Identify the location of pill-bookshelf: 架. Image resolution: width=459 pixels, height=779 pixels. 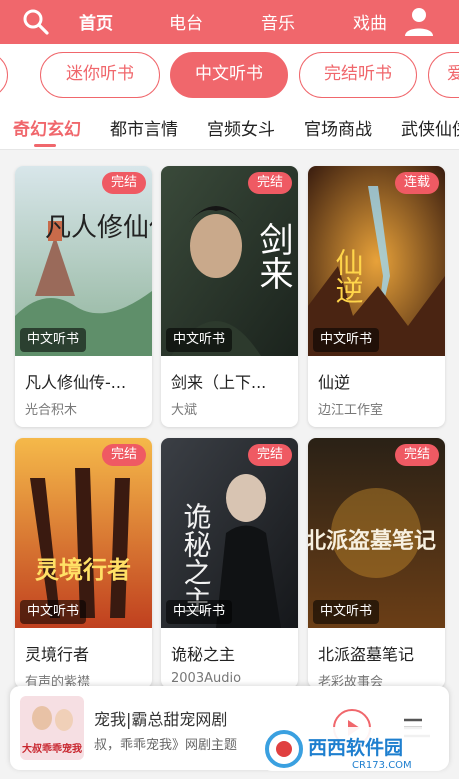
(4, 75).